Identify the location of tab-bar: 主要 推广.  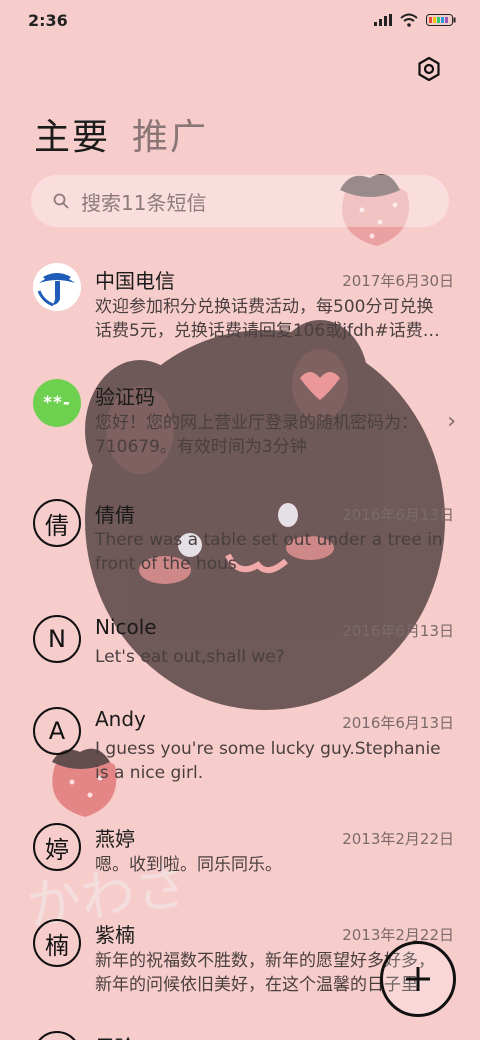
(121, 134).